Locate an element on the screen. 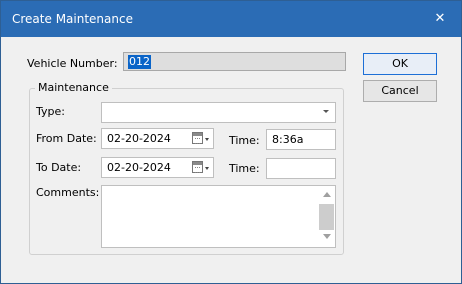 The image size is (462, 284). title-bar: Create Maintenance ✕ is located at coordinates (231, 19).